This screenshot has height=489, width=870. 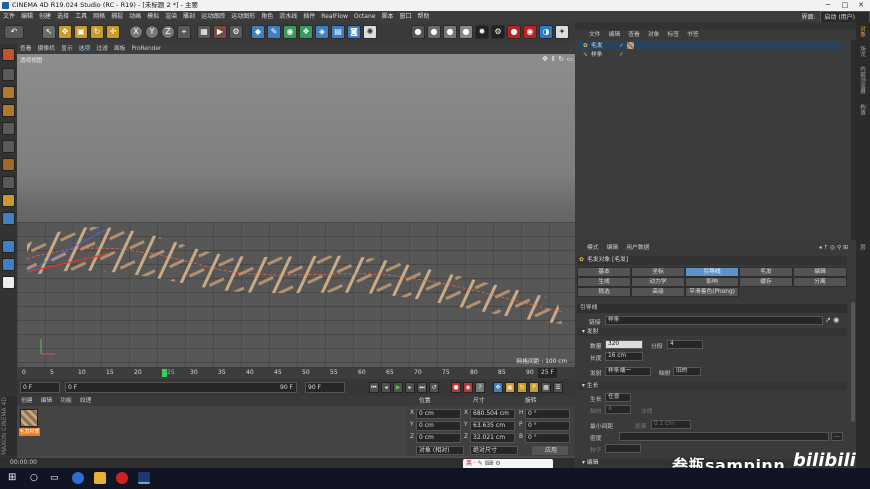 What do you see at coordinates (593, 248) in the screenshot?
I see `attr-menu-mode: 模式` at bounding box center [593, 248].